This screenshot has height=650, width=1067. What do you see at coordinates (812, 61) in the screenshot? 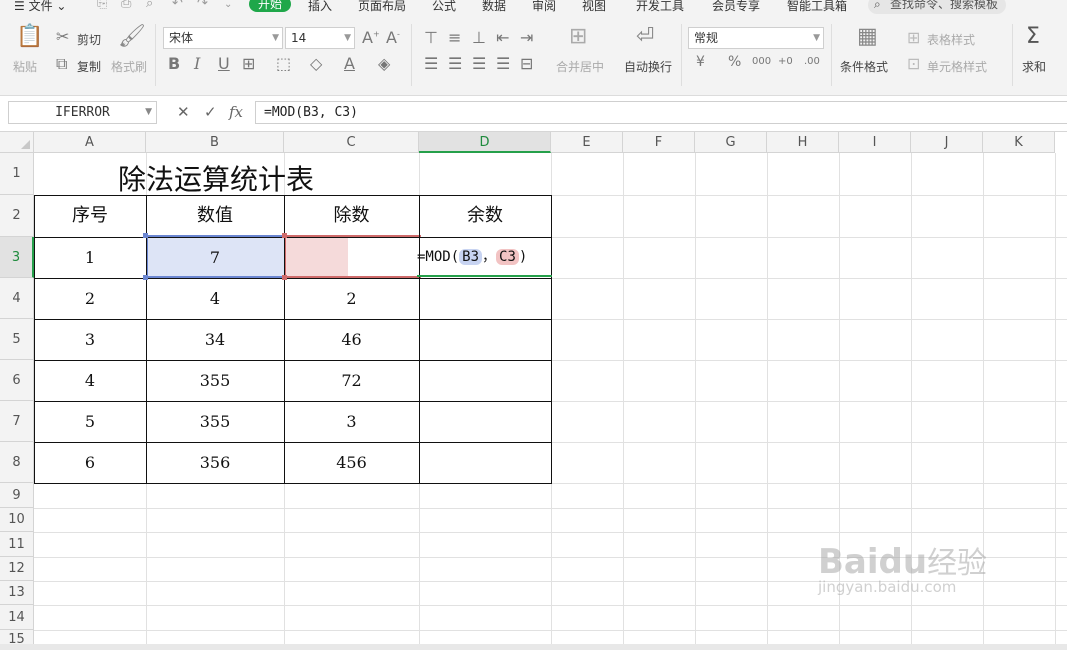
I see `decrease-decimal-icon: .00` at bounding box center [812, 61].